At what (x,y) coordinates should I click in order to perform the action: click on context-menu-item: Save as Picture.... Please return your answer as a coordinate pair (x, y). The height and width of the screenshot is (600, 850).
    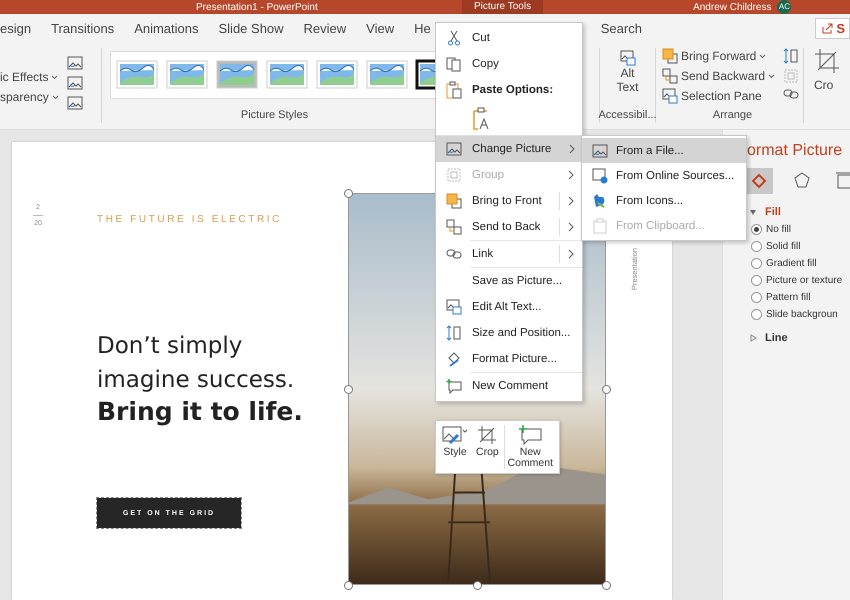
    Looking at the image, I should click on (509, 281).